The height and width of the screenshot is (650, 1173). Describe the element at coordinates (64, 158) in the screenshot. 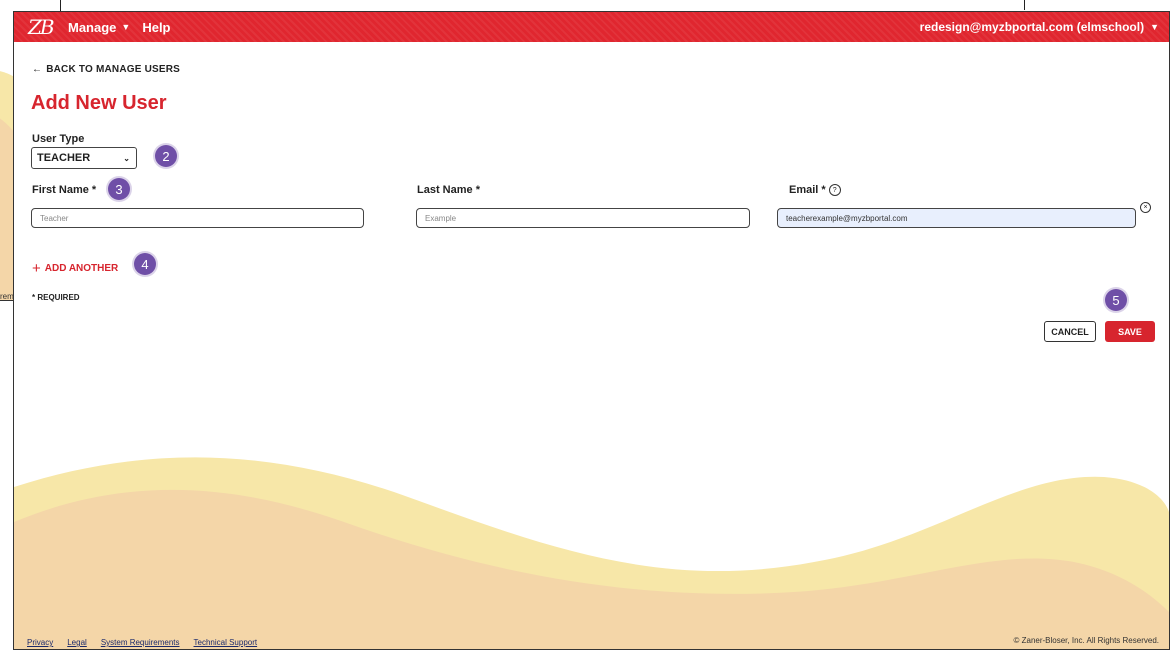

I see `user-type-value: TEACHER` at that location.